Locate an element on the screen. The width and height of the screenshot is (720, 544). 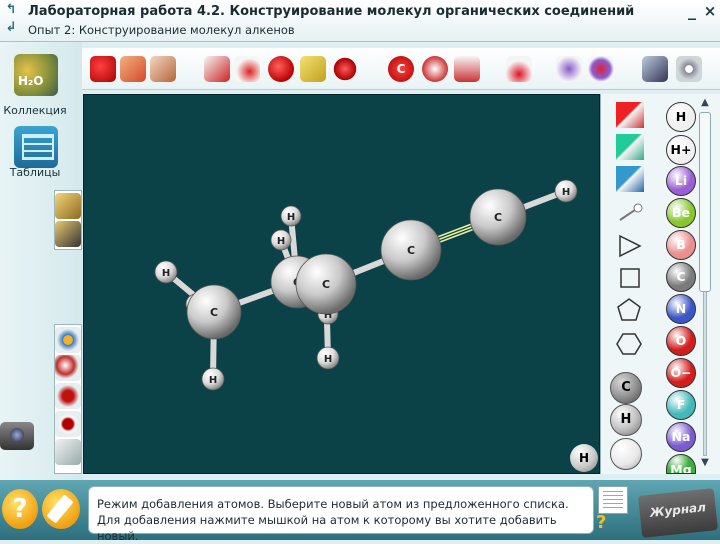
reset-view-icon is located at coordinates (68, 452).